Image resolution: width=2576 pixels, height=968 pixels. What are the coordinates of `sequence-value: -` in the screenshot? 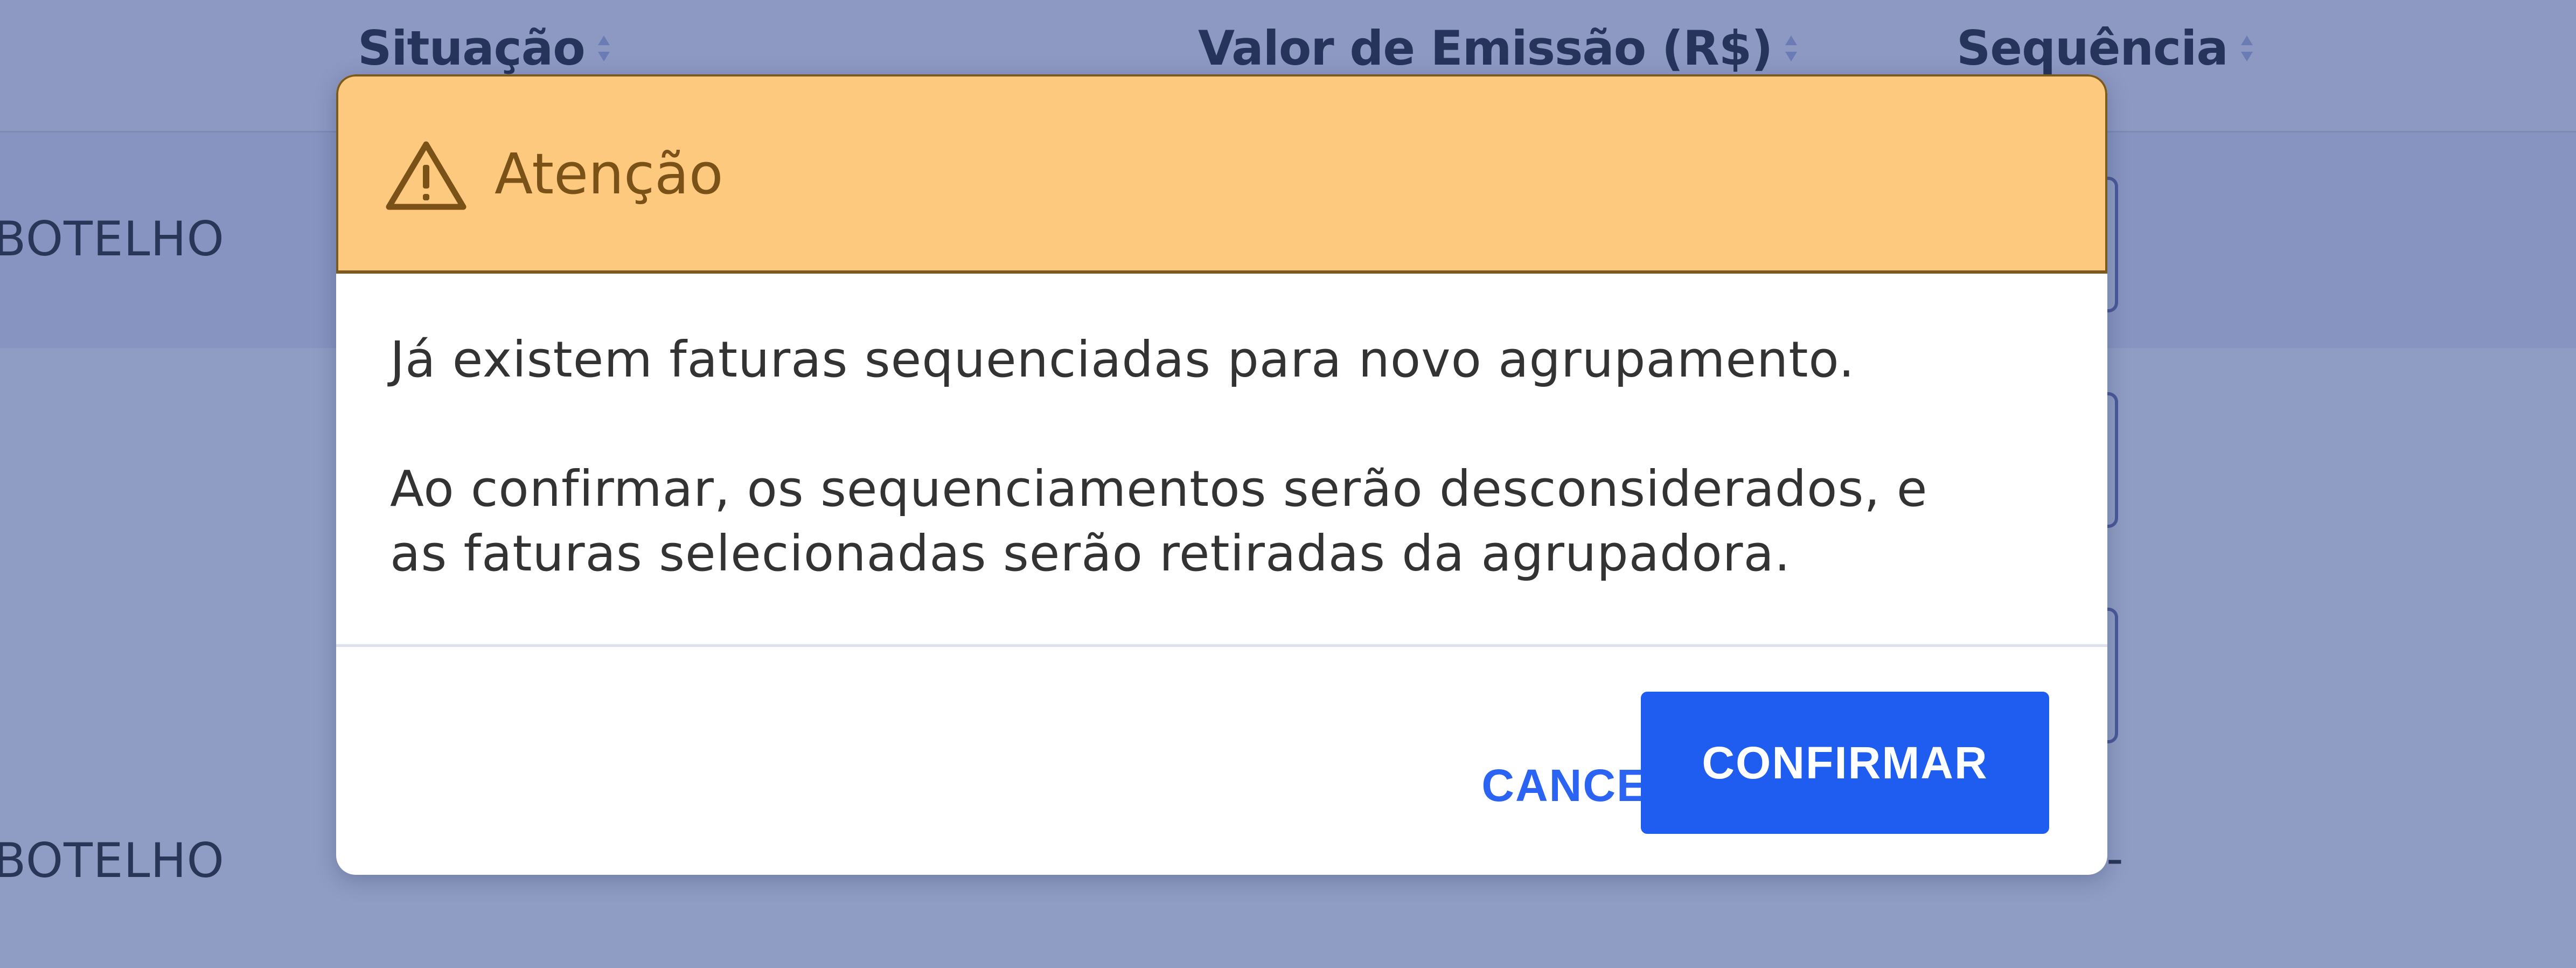 It's located at (2115, 858).